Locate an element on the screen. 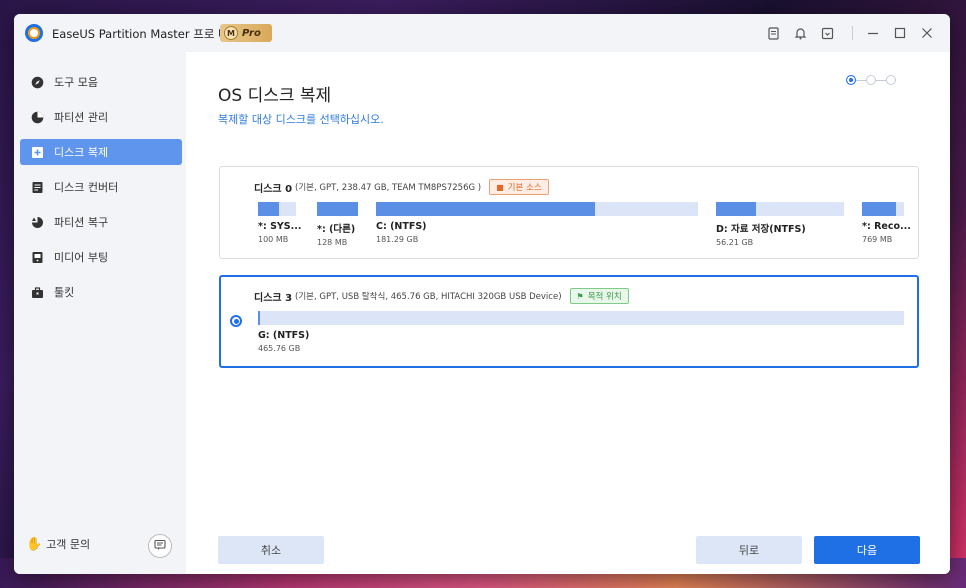 The image size is (966, 588). partition-label: *: (다른) is located at coordinates (336, 229).